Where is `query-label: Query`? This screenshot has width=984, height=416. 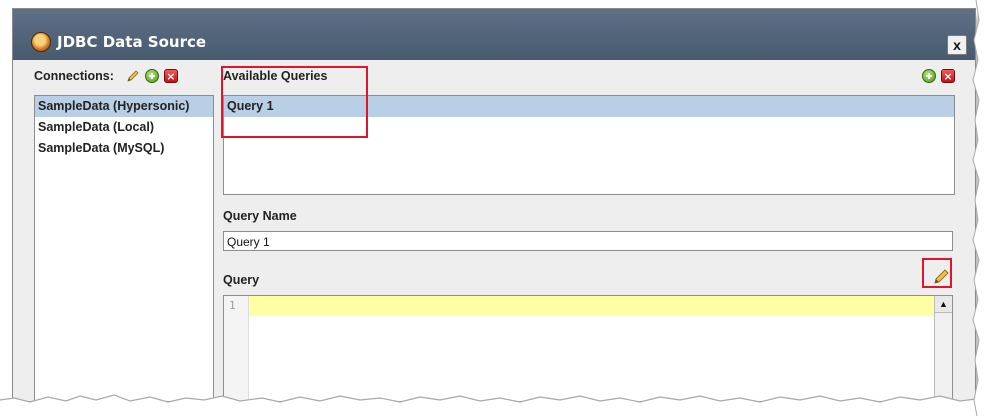 query-label: Query is located at coordinates (241, 280).